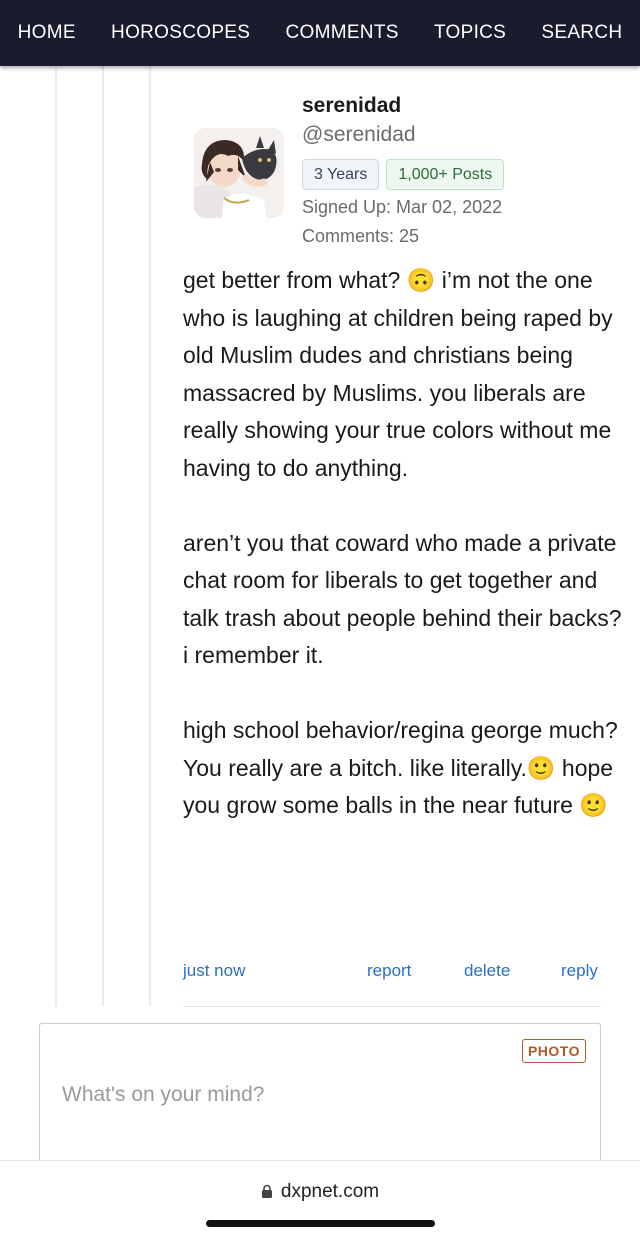 The width and height of the screenshot is (640, 1239). Describe the element at coordinates (341, 33) in the screenshot. I see `nav-comments: COMMENTS` at that location.